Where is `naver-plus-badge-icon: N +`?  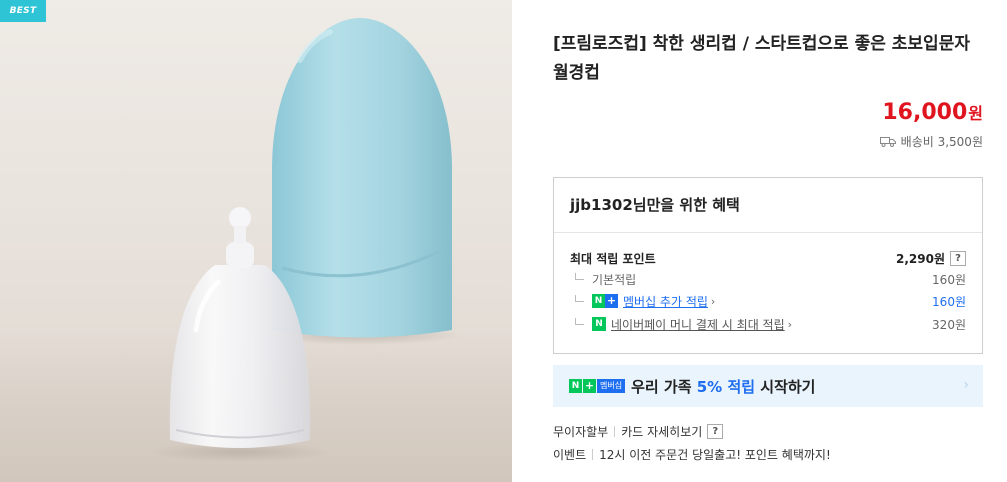 naver-plus-badge-icon: N + is located at coordinates (605, 301).